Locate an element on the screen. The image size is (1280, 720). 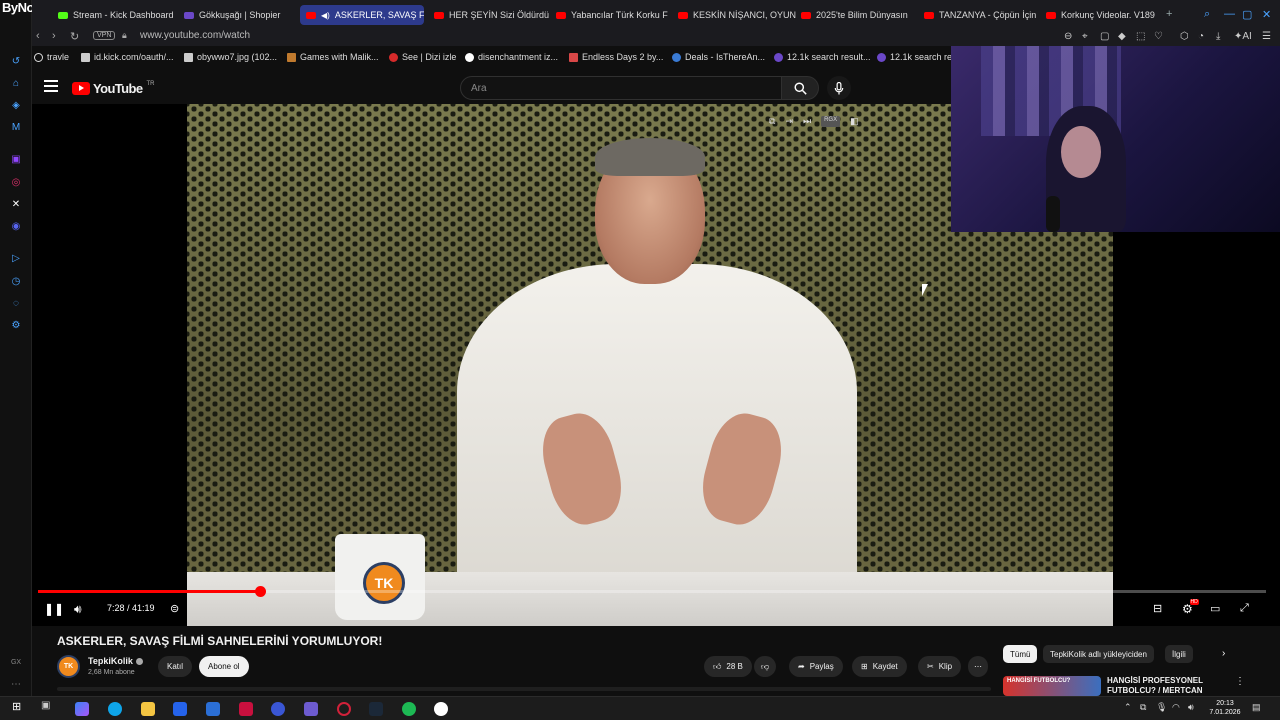
channel-avatar: TK is located at coordinates (68, 666).